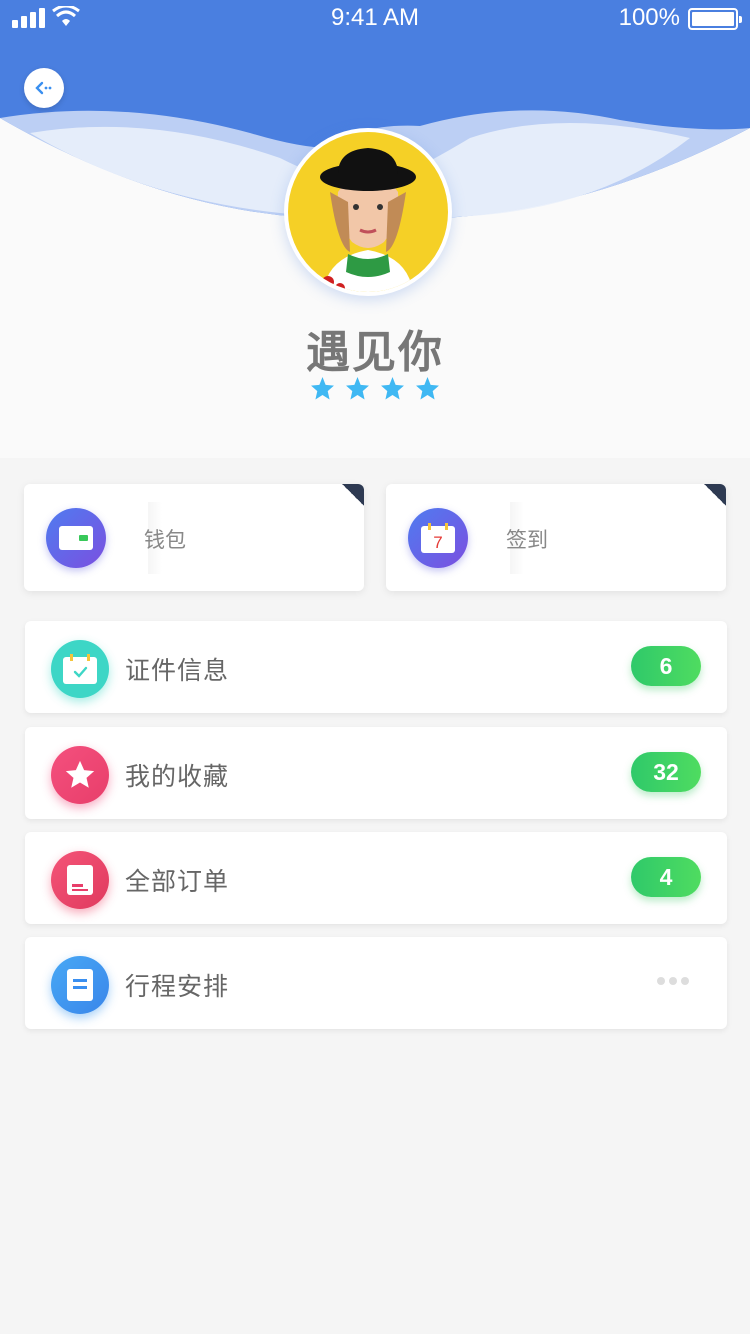  I want to click on back-button, so click(44, 88).